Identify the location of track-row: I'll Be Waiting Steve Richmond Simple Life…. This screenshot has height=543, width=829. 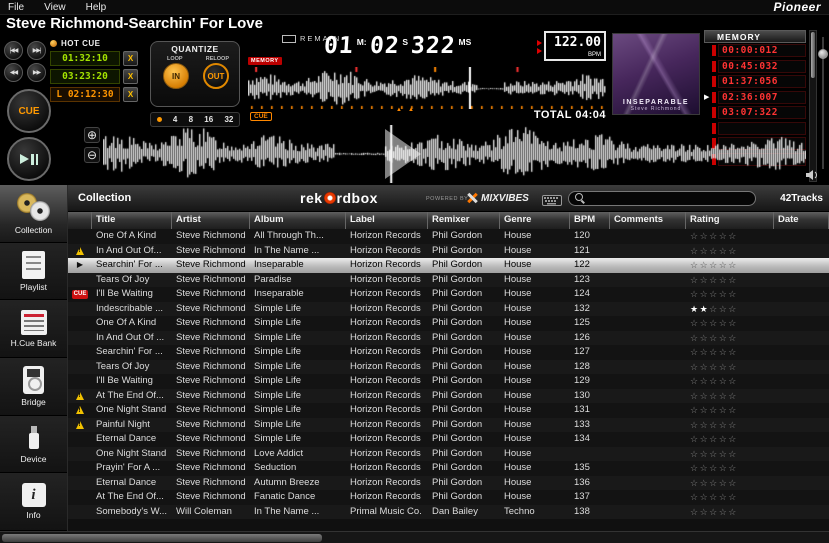
(448, 381).